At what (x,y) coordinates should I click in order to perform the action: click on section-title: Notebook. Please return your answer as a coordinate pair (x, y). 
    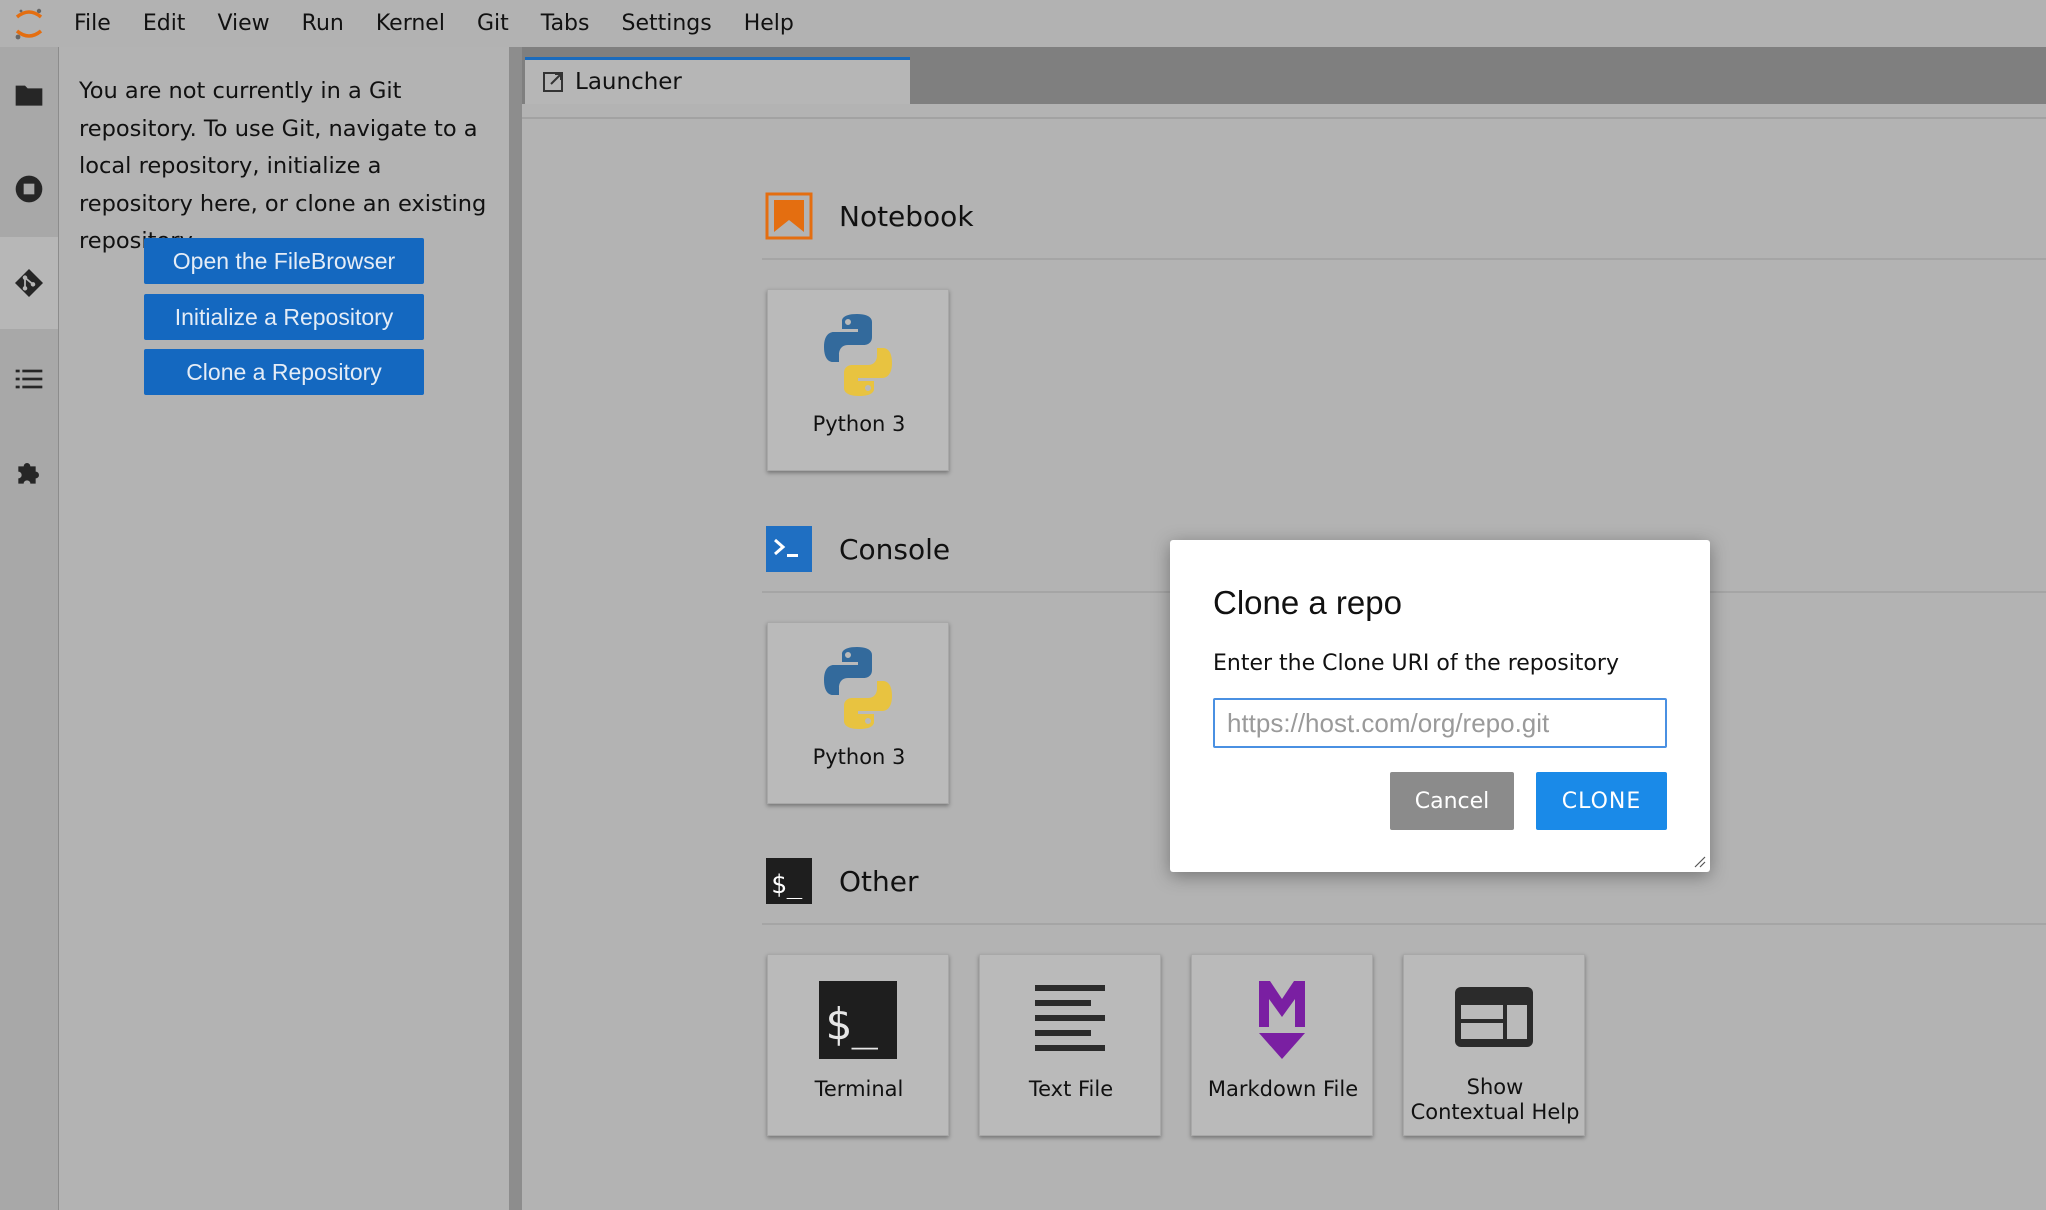
    Looking at the image, I should click on (906, 216).